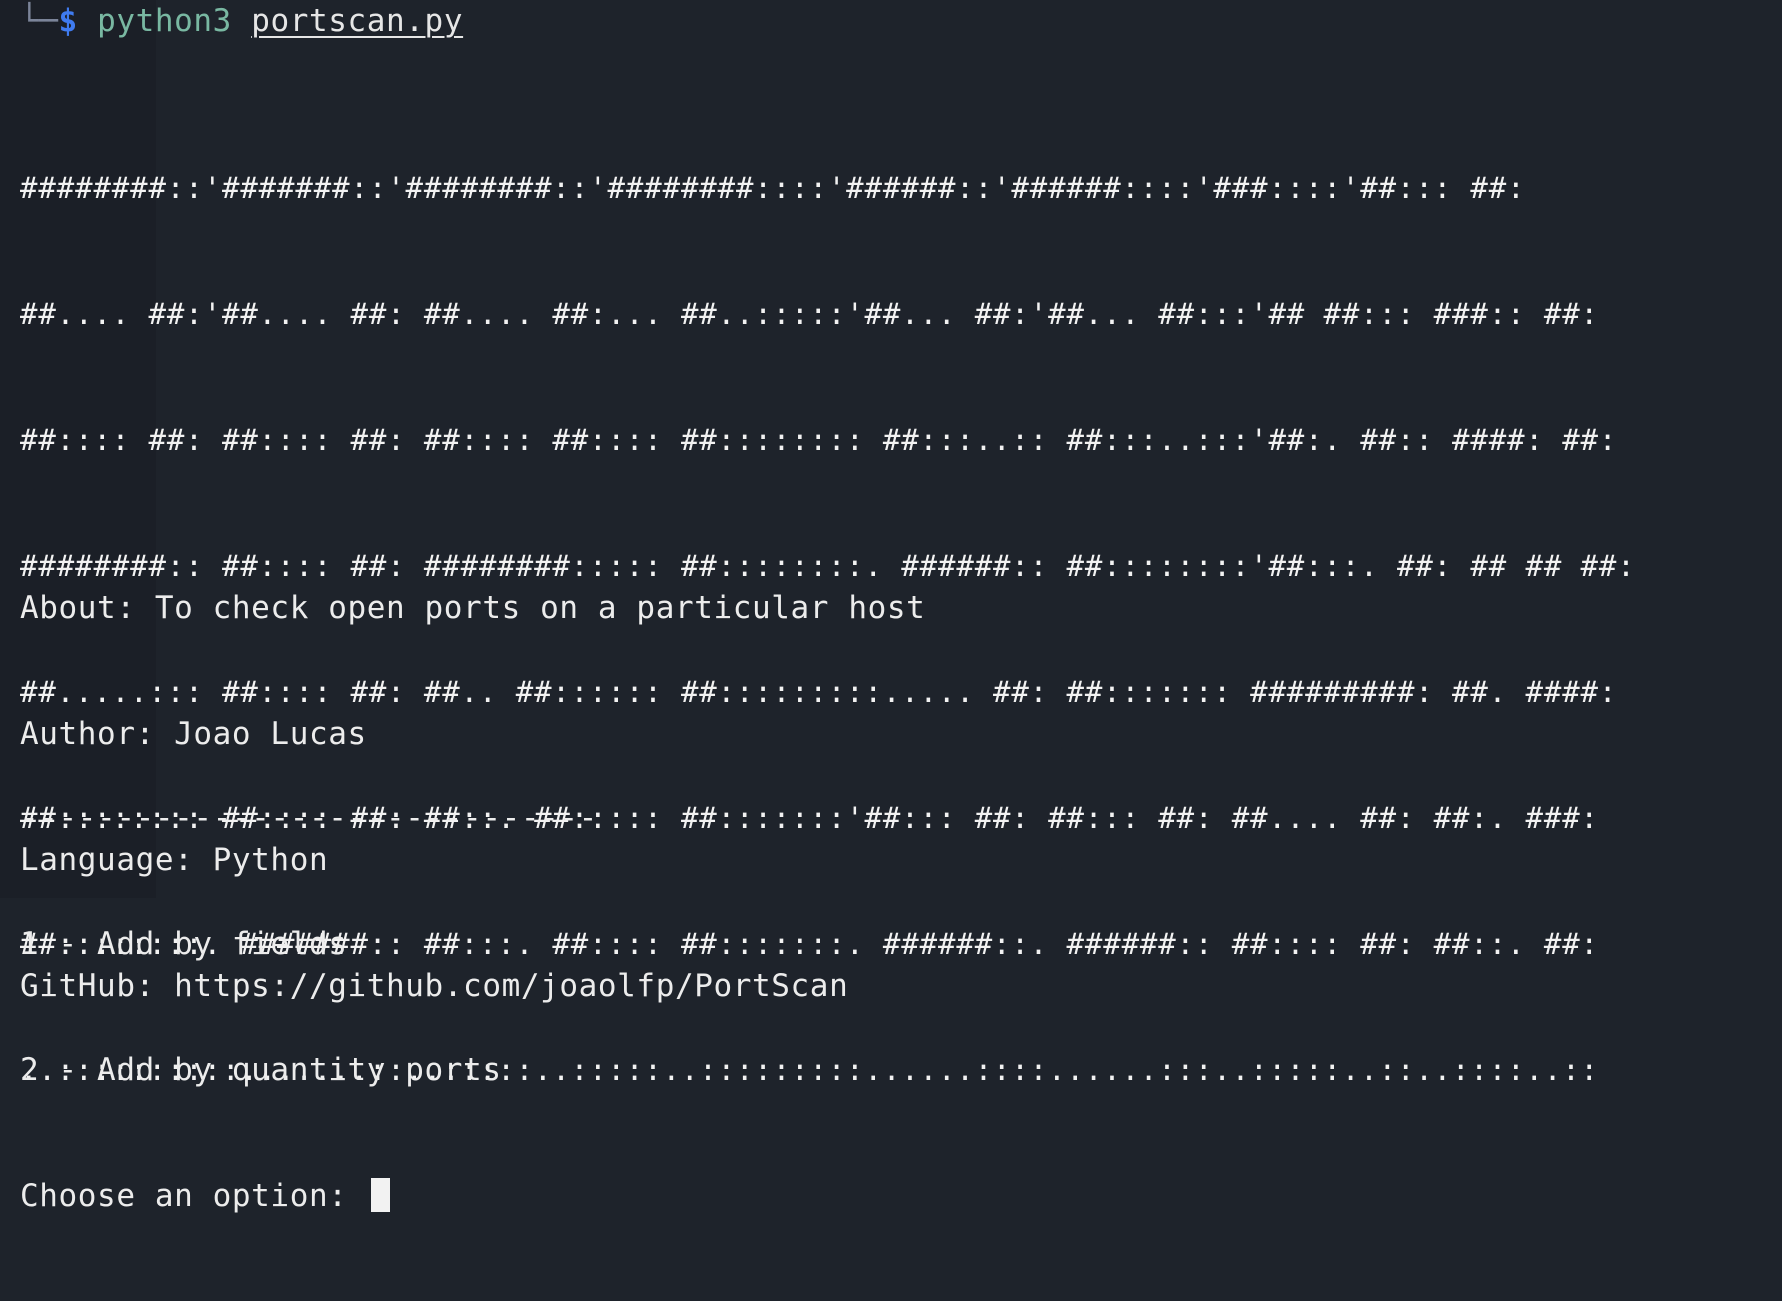  What do you see at coordinates (193, 1196) in the screenshot?
I see `choose-option-prompt: Choose an option:` at bounding box center [193, 1196].